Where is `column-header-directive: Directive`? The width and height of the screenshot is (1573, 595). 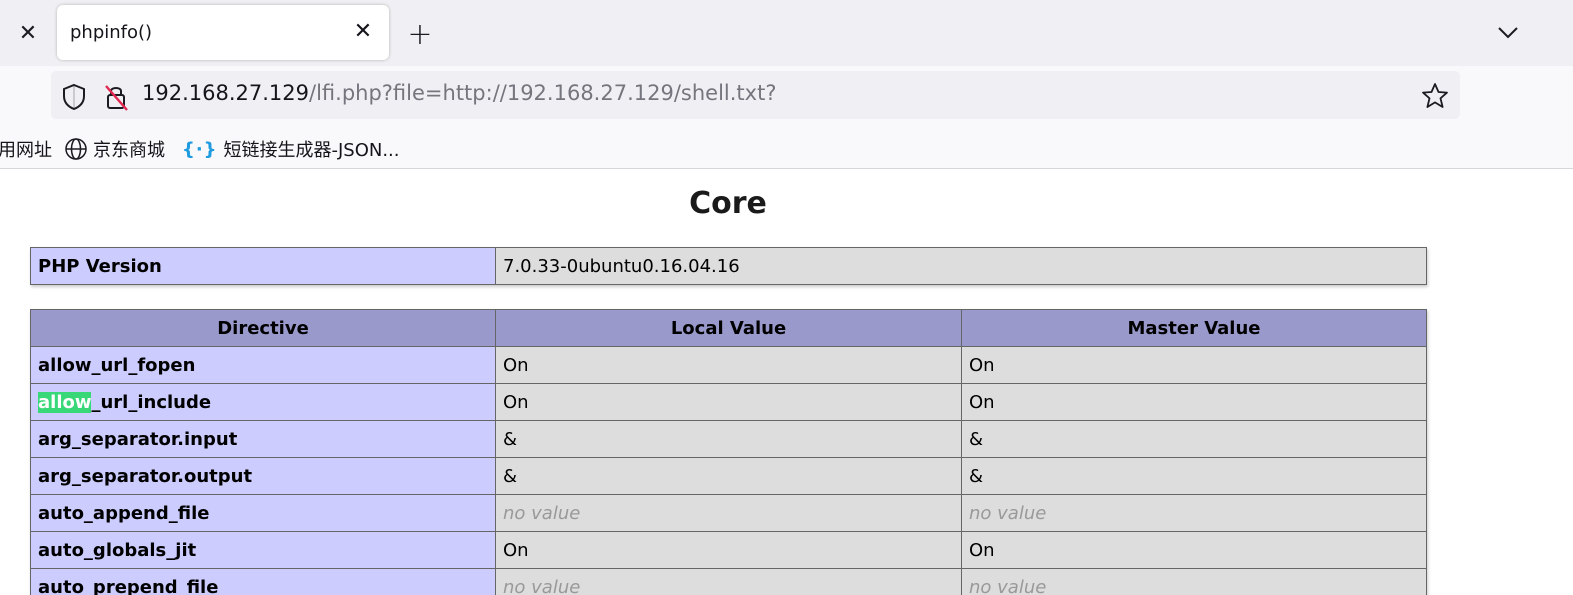
column-header-directive: Directive is located at coordinates (263, 328).